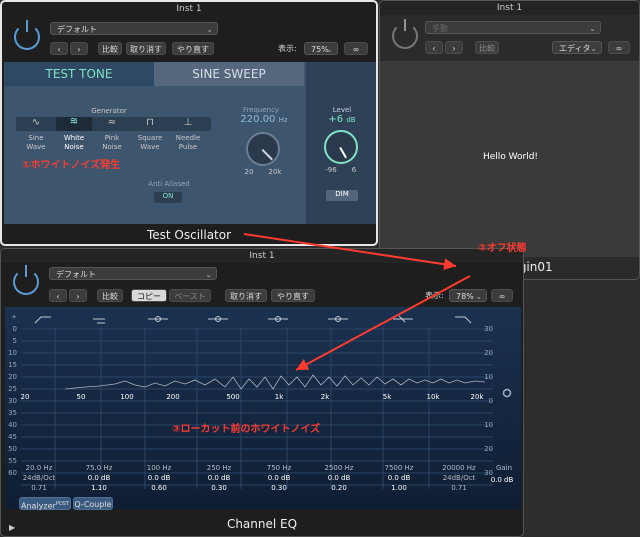 This screenshot has width=640, height=537. I want to click on freq-tick-label: 200, so click(173, 397).